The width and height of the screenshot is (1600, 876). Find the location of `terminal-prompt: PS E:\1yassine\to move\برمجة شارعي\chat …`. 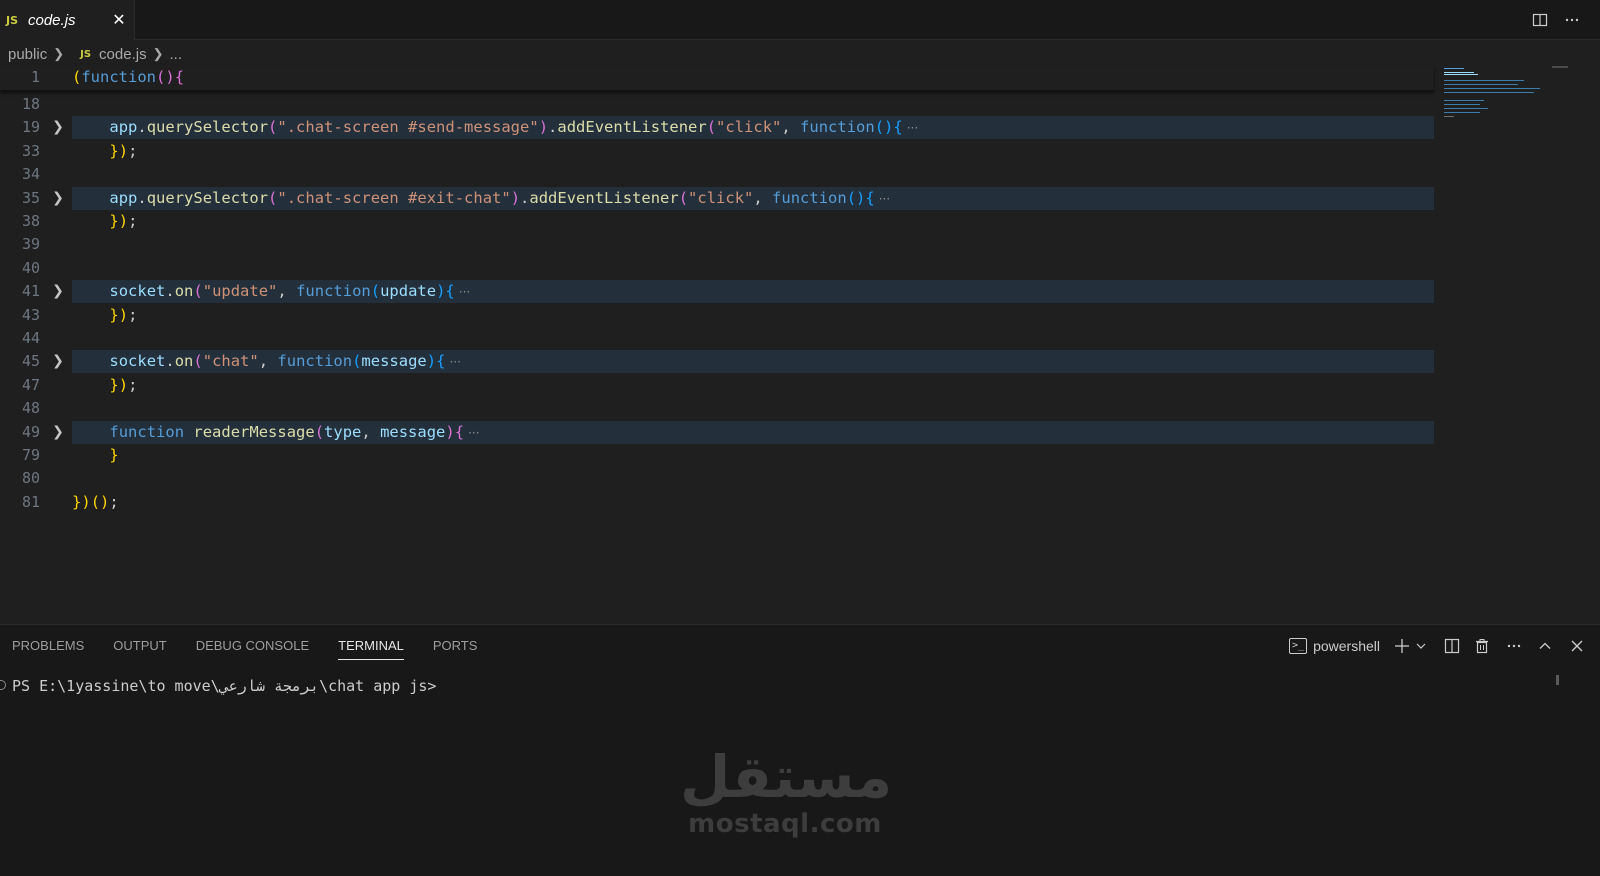

terminal-prompt: PS E:\1yassine\to move\برمجة شارعي\chat … is located at coordinates (224, 686).